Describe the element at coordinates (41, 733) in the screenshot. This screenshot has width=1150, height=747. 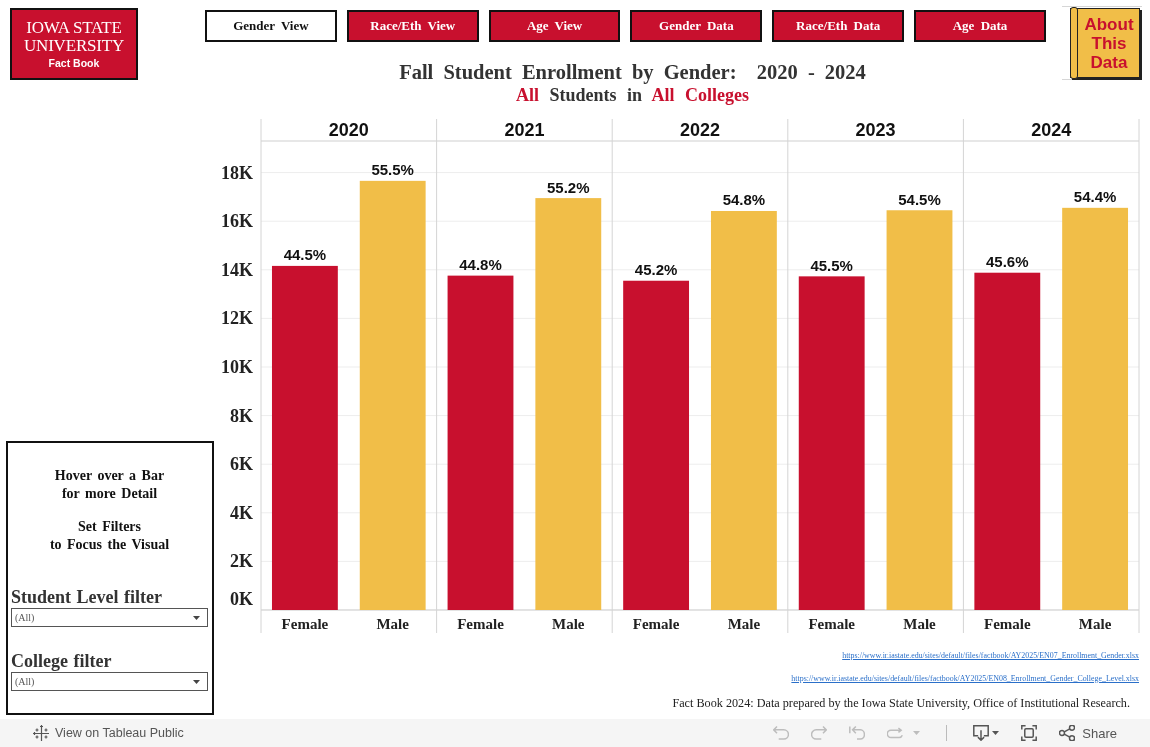
I see `tableau-icon` at that location.